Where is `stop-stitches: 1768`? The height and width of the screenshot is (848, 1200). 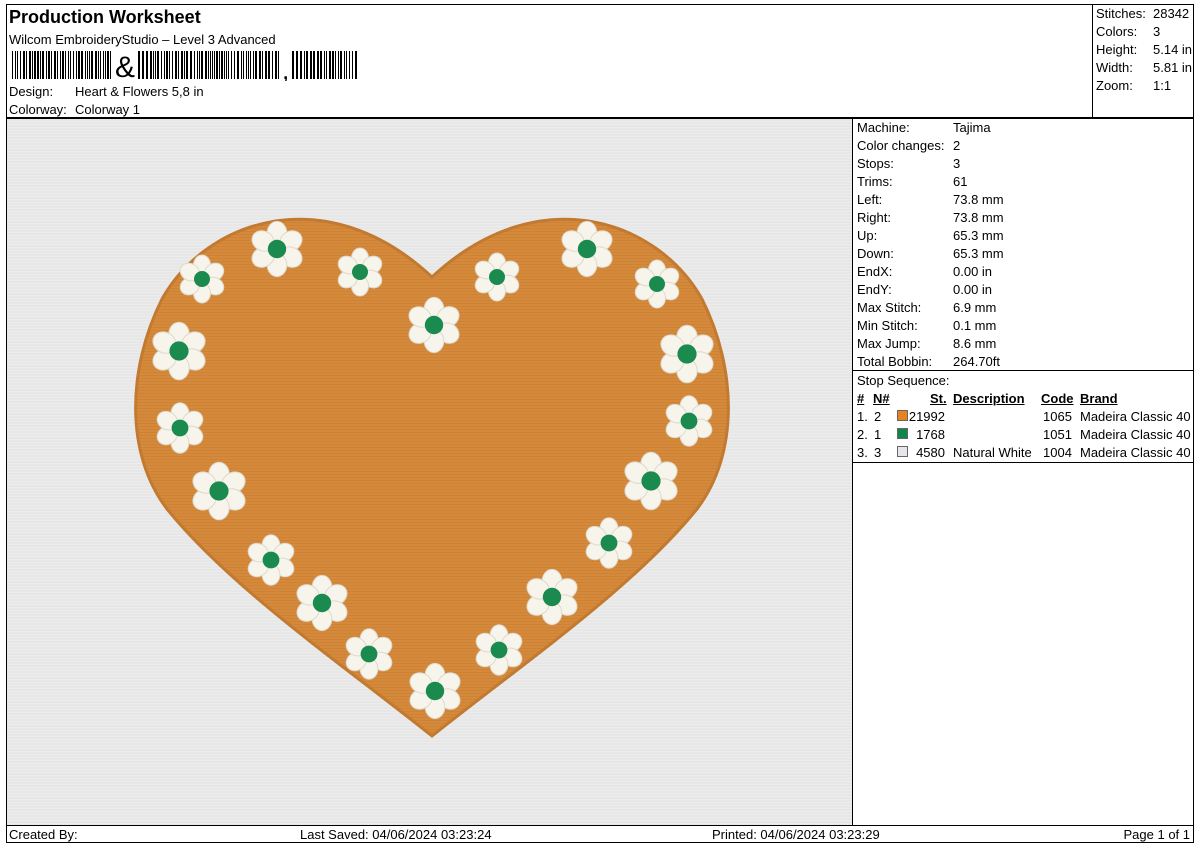
stop-stitches: 1768 is located at coordinates (930, 434).